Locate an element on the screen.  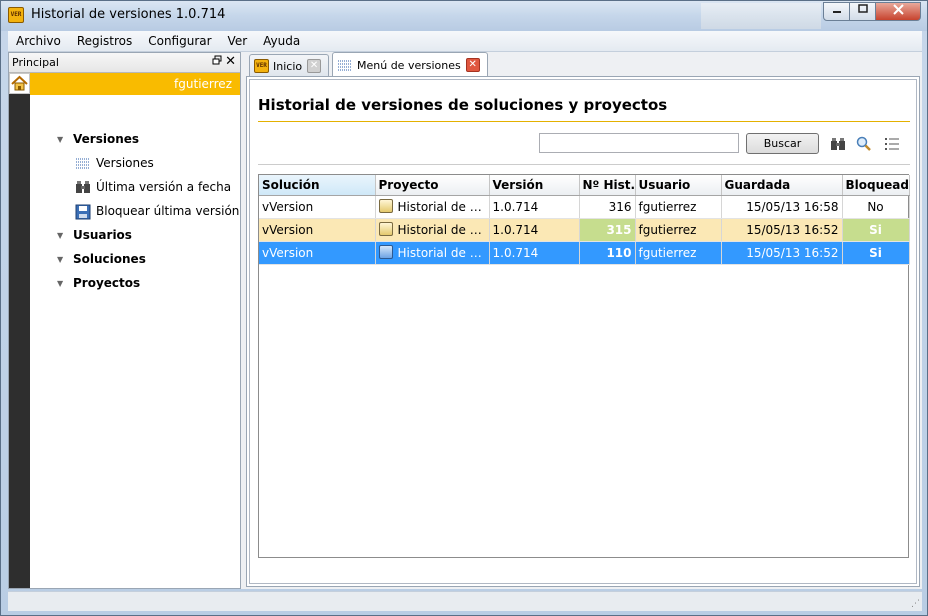
menu-bar: Archivo Registros Configurar Ver Ayuda is located at coordinates (465, 41).